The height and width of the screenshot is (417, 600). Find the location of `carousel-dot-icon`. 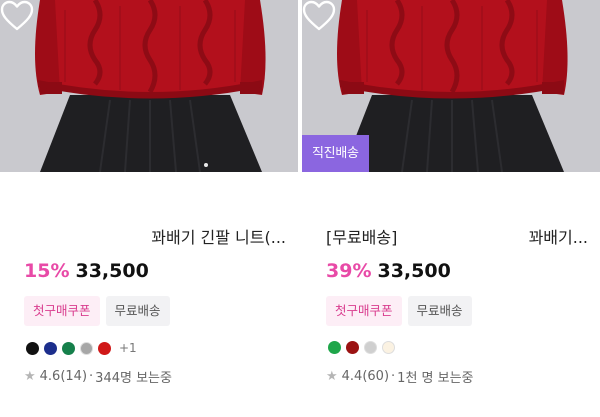

carousel-dot-icon is located at coordinates (206, 165).